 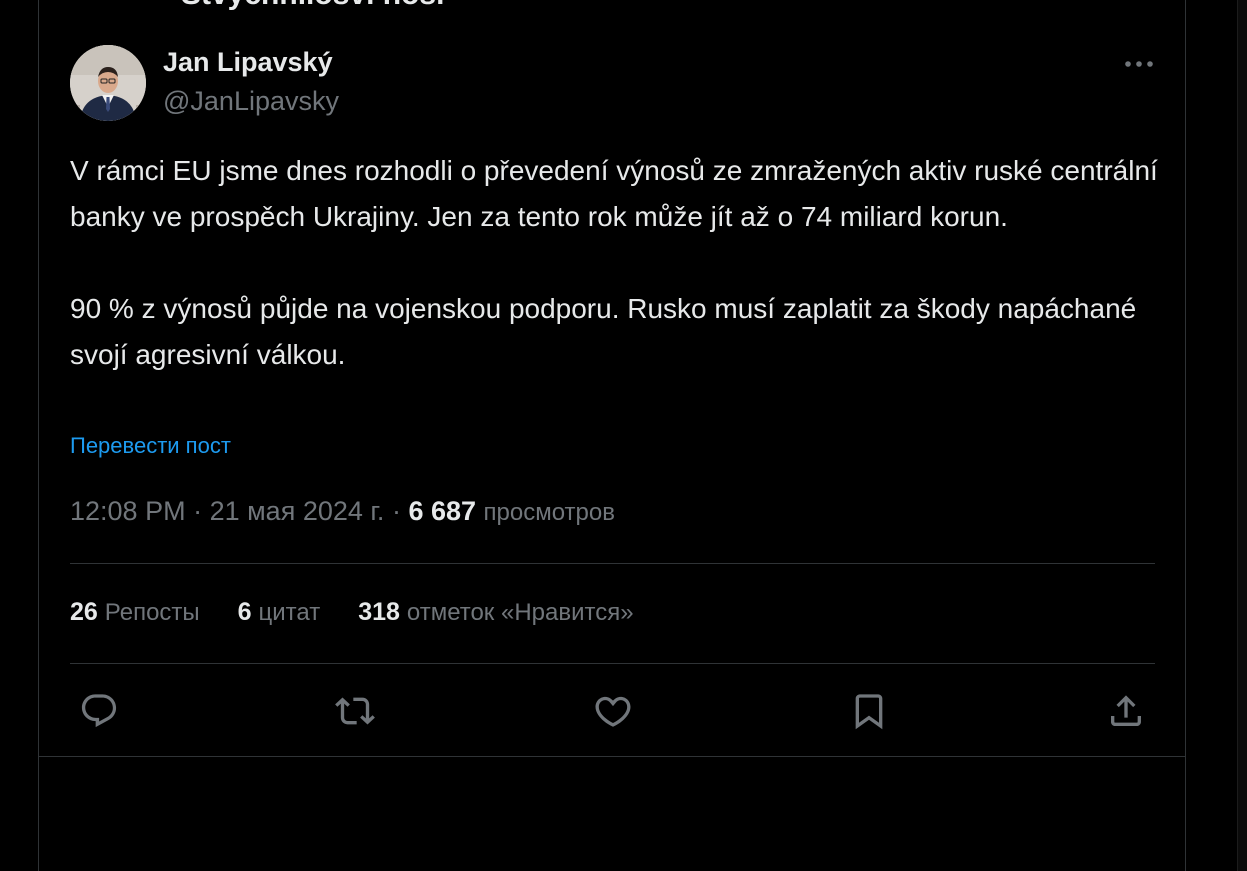 I want to click on likes-count: 318, so click(x=379, y=612).